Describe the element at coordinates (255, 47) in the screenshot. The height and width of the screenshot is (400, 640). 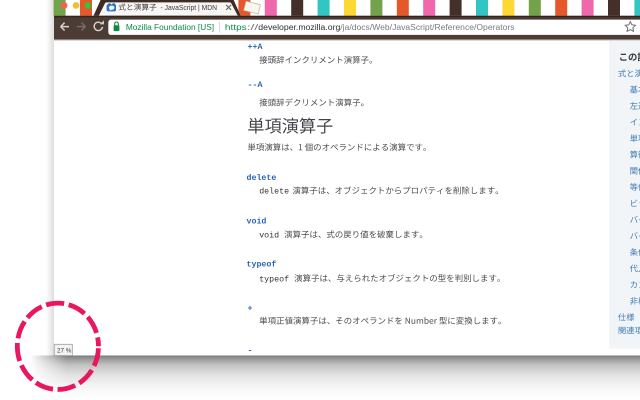
I see `svg-text: ++A` at that location.